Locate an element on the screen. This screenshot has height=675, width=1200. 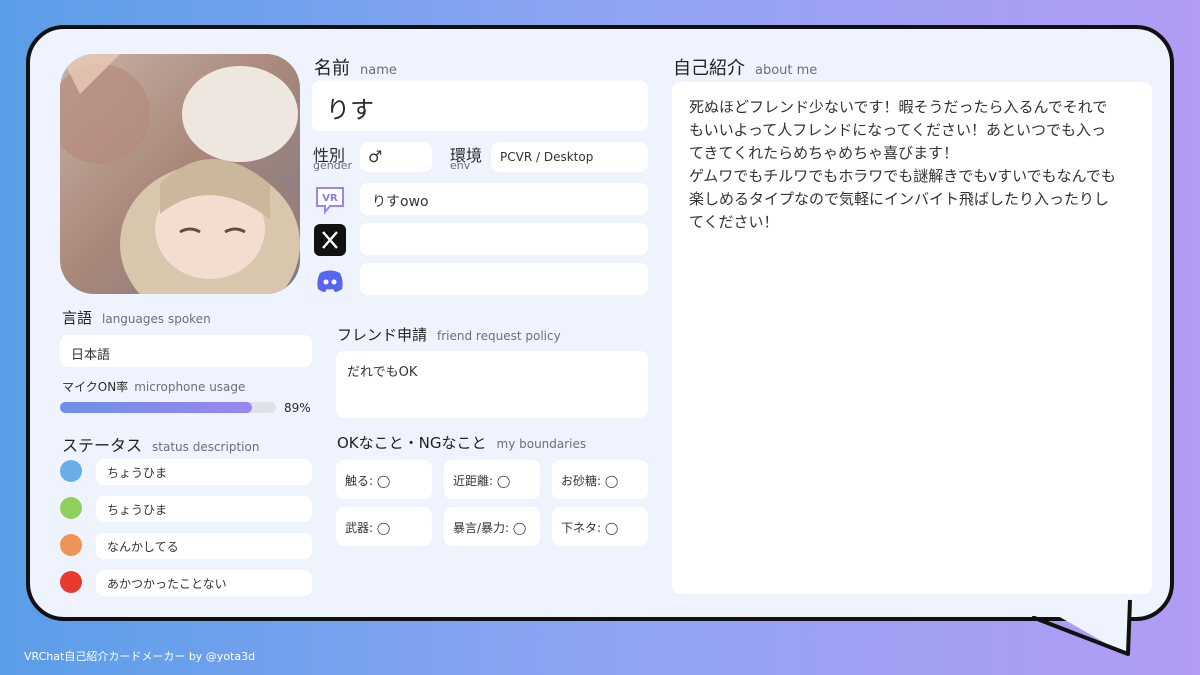
name-field: りす is located at coordinates (480, 106).